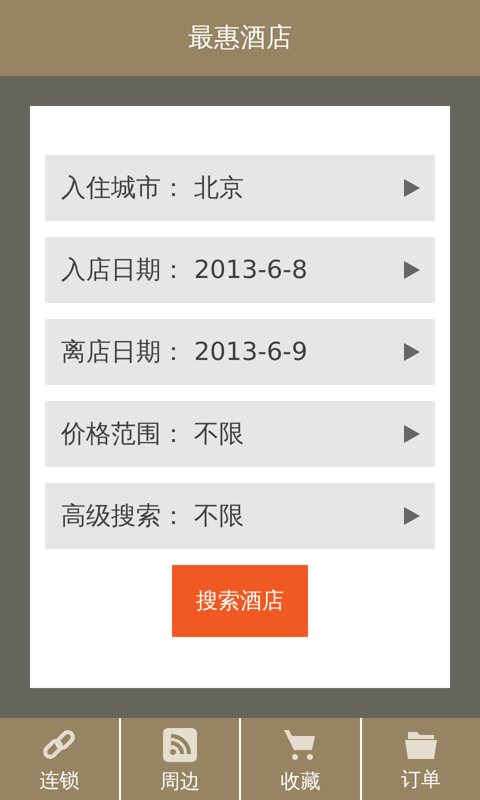  What do you see at coordinates (123, 270) in the screenshot?
I see `field-label: 入店日期：` at bounding box center [123, 270].